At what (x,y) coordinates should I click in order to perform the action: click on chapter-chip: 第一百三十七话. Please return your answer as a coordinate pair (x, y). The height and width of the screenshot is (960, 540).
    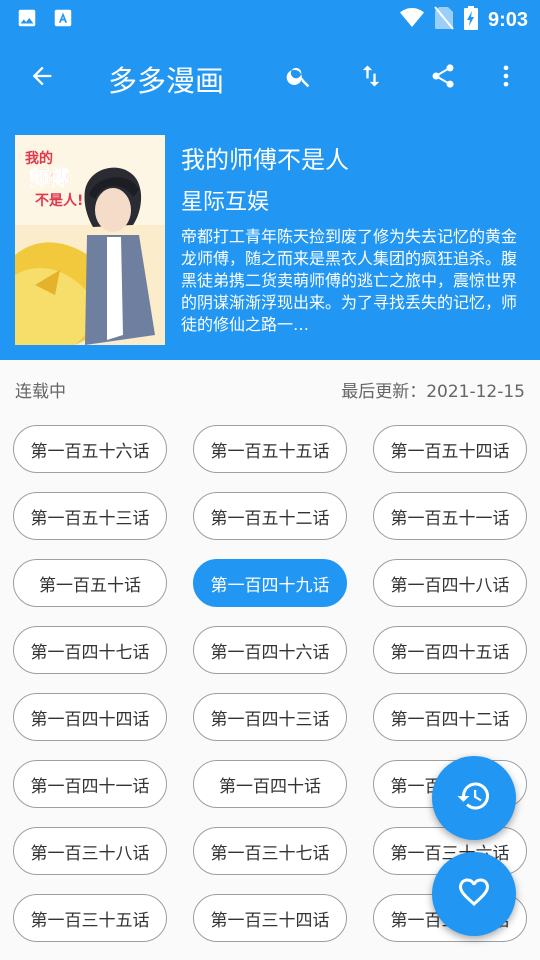
    Looking at the image, I should click on (270, 851).